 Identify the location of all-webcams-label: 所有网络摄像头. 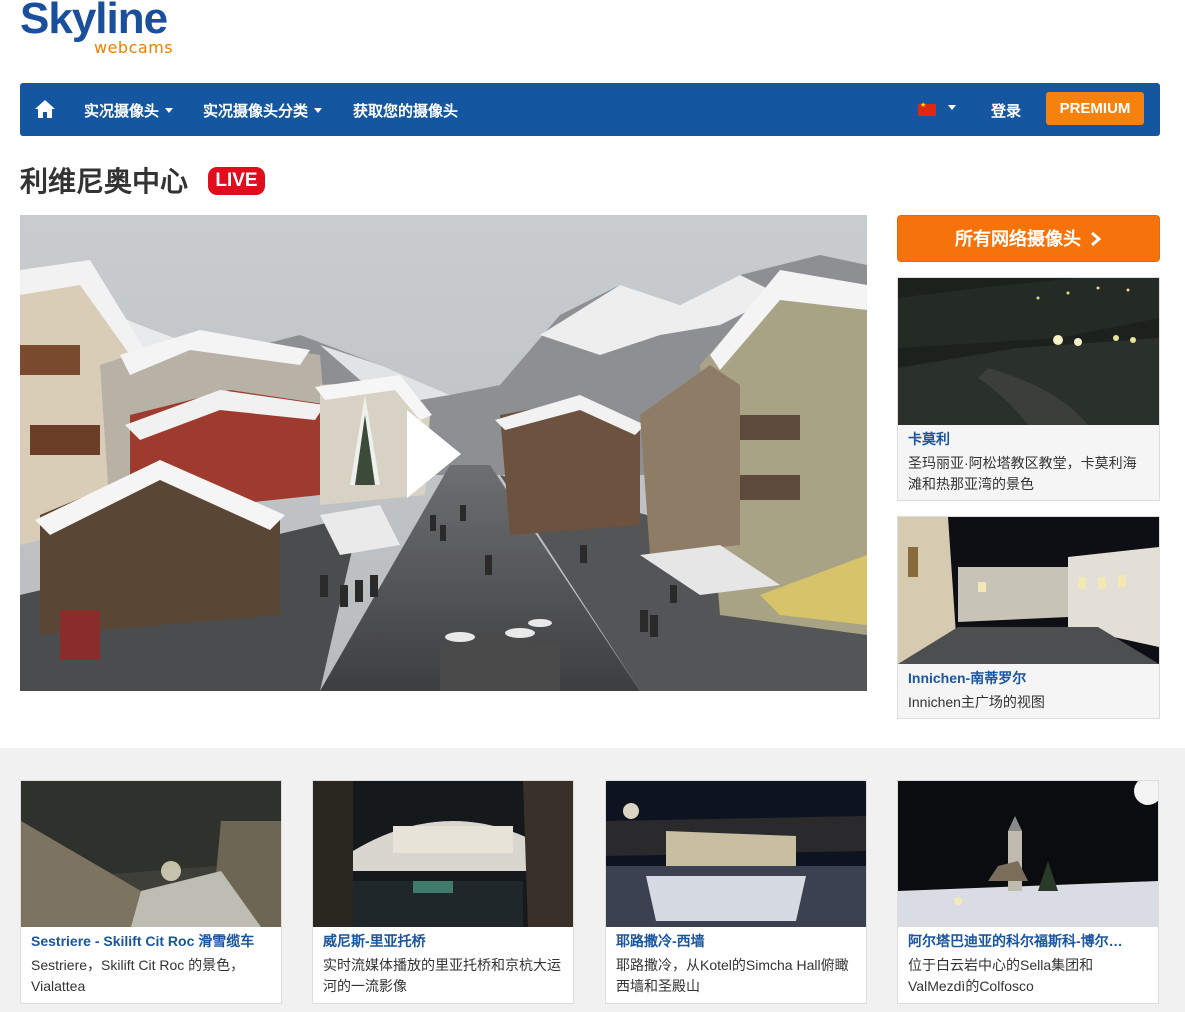
(1017, 239).